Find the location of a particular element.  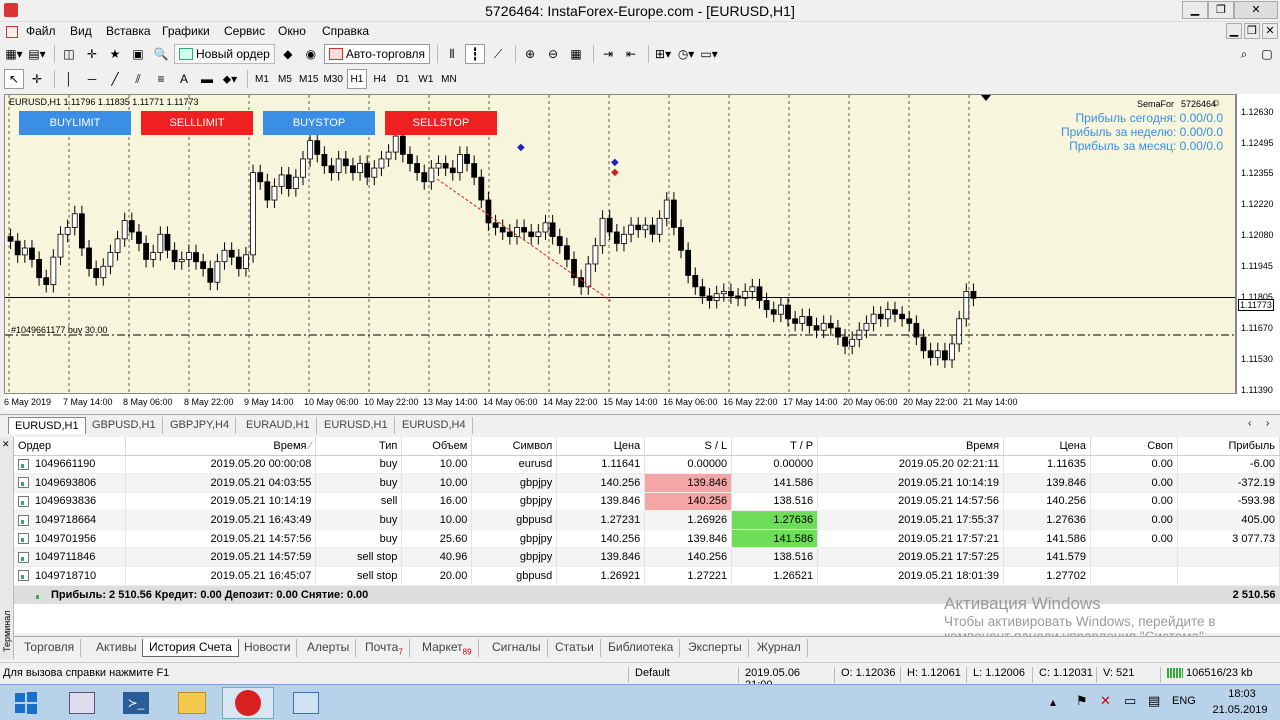

trendline-icon: ╱ is located at coordinates (115, 79).